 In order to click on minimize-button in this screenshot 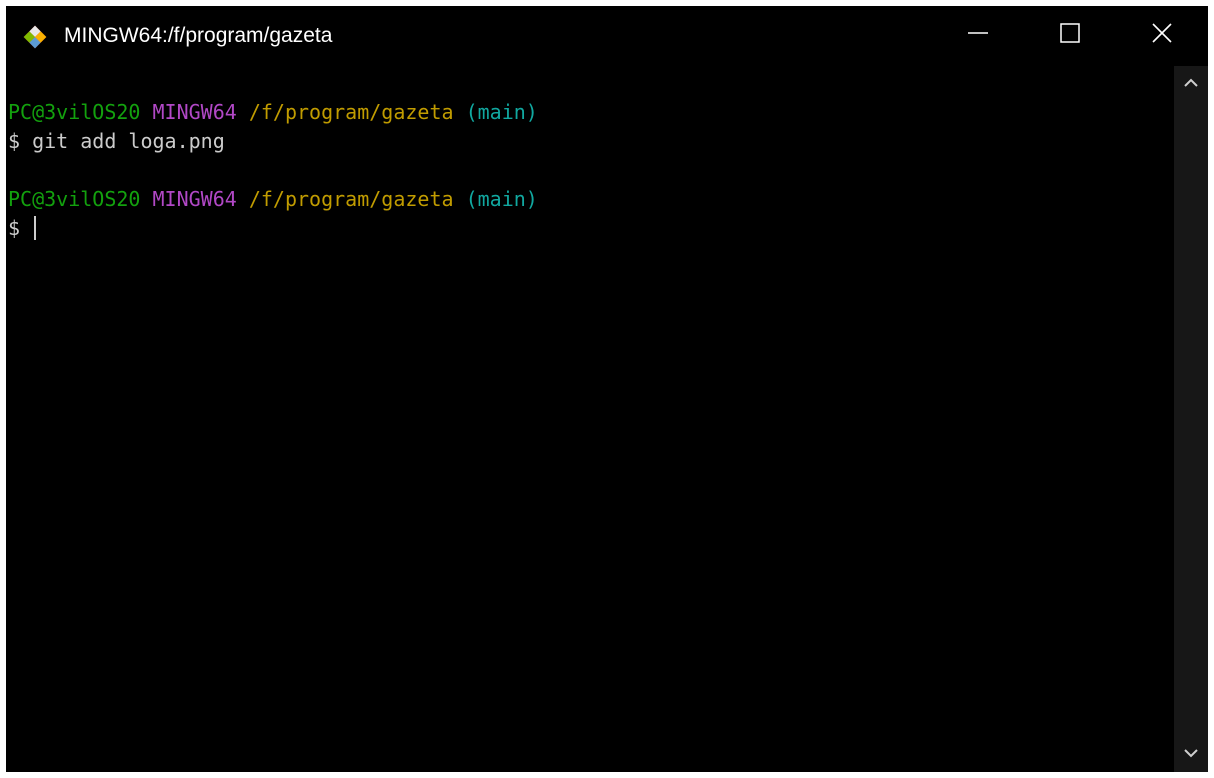, I will do `click(978, 35)`.